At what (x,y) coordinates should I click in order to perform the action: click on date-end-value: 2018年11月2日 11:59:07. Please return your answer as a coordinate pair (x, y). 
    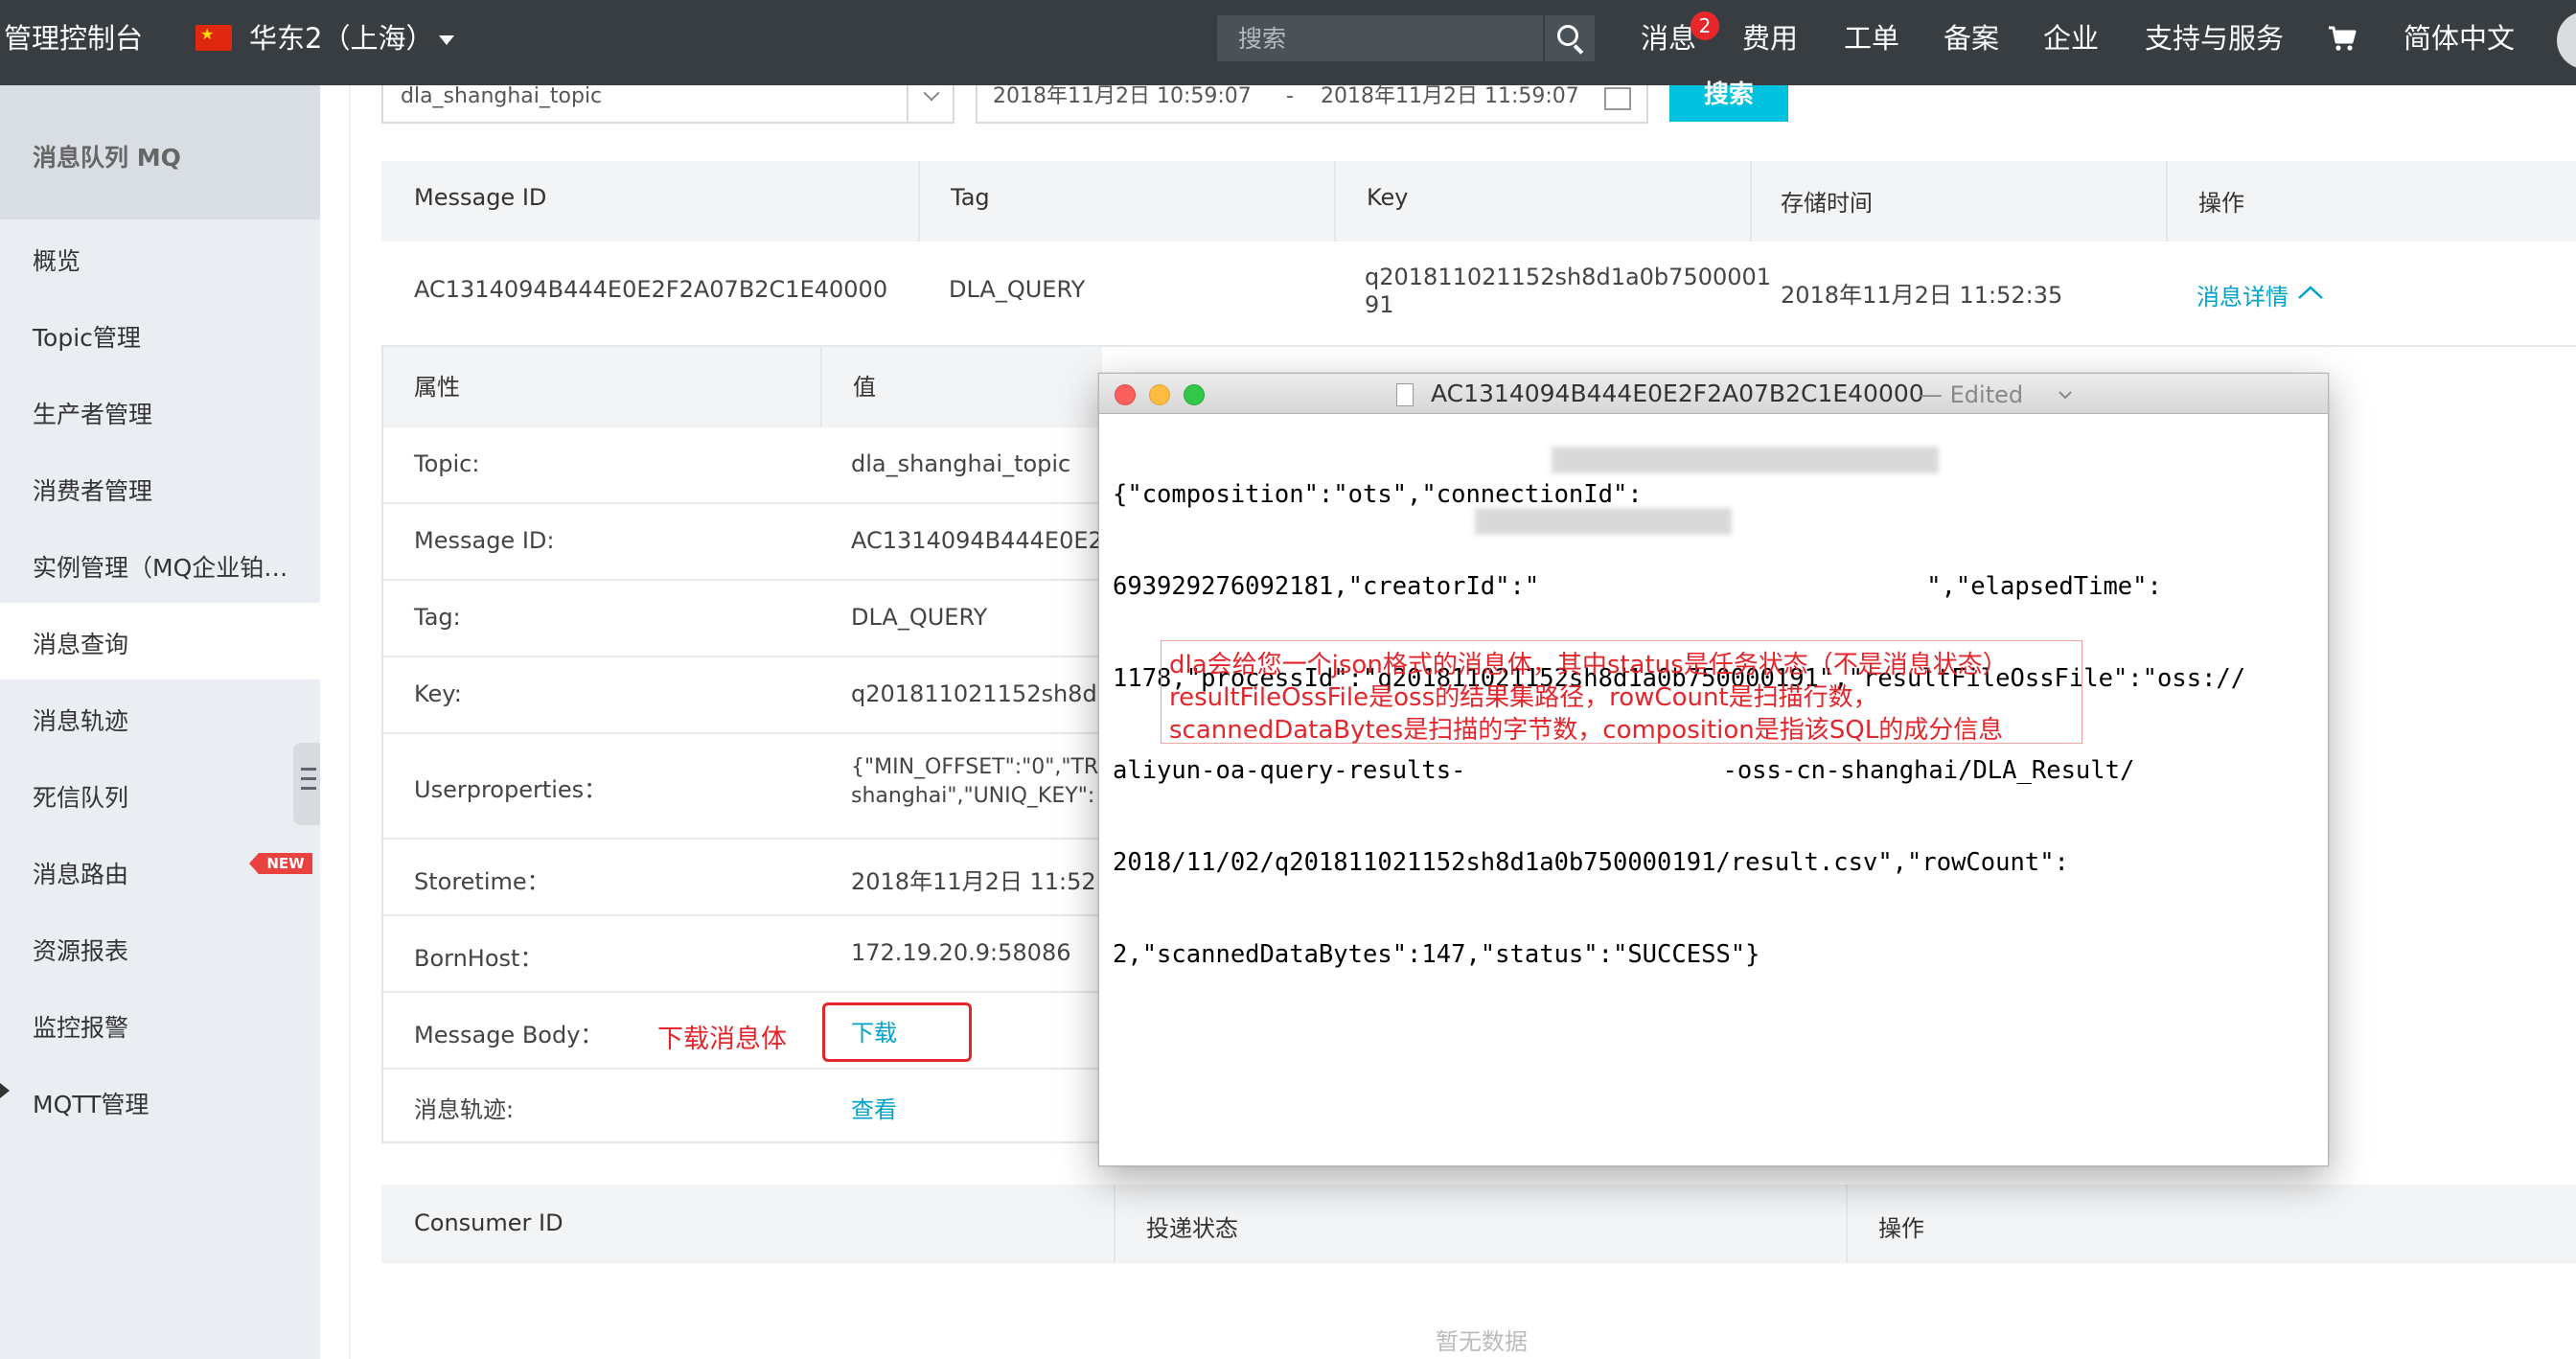
    Looking at the image, I should click on (1450, 96).